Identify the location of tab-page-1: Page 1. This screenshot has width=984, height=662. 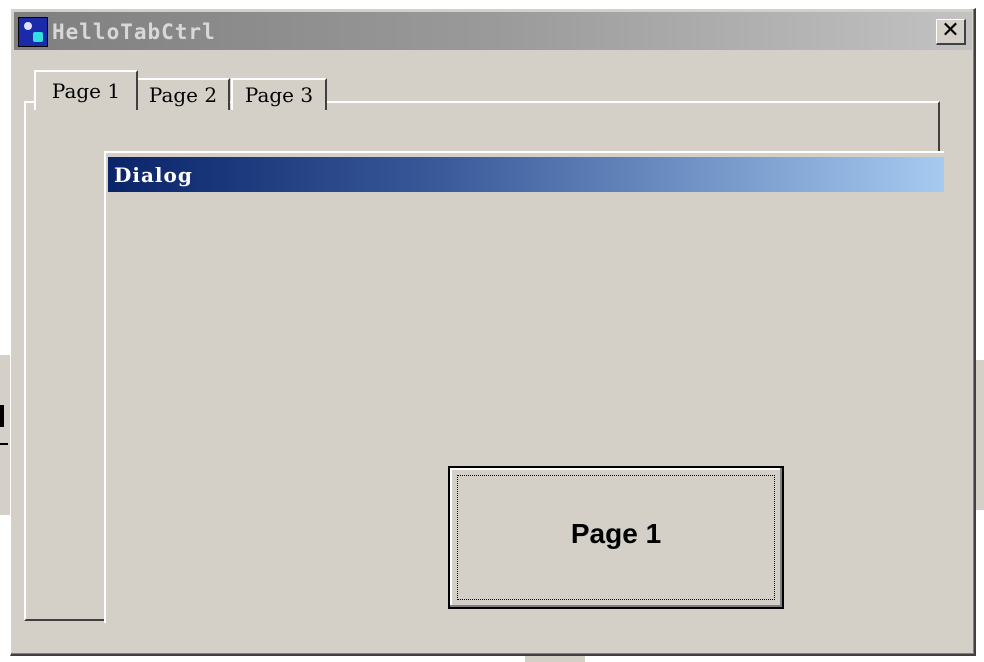
(86, 90).